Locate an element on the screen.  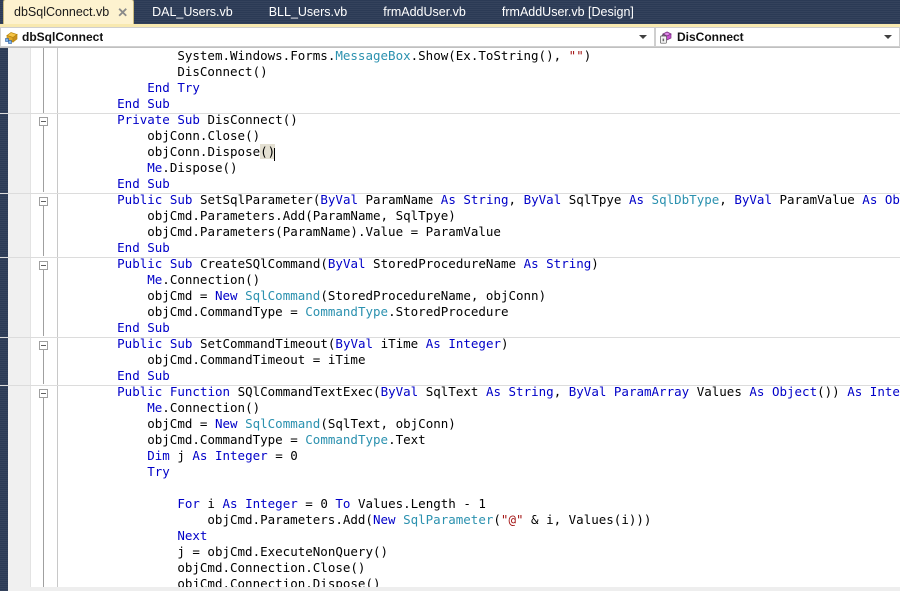
code-token: .Text is located at coordinates (407, 439).